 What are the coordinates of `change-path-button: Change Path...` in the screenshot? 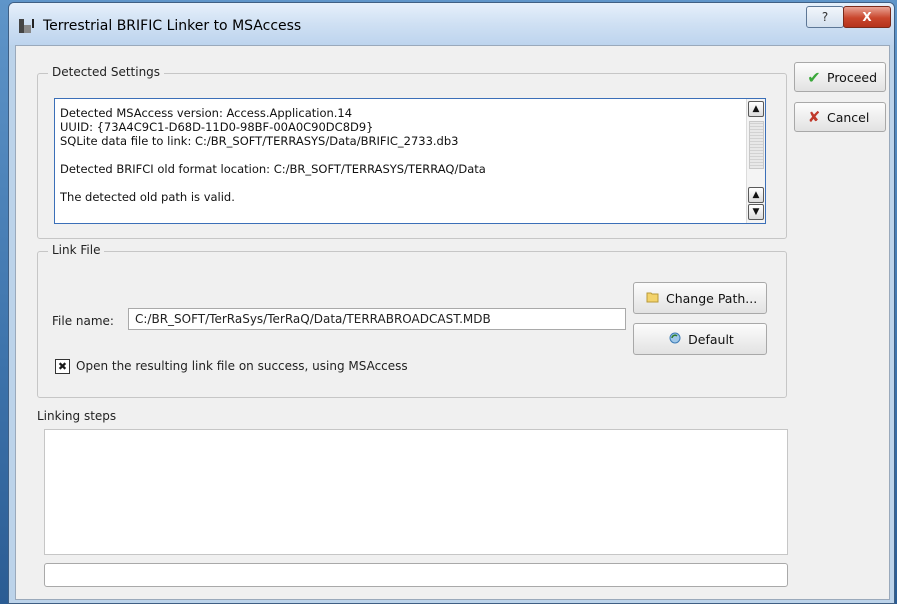 It's located at (700, 298).